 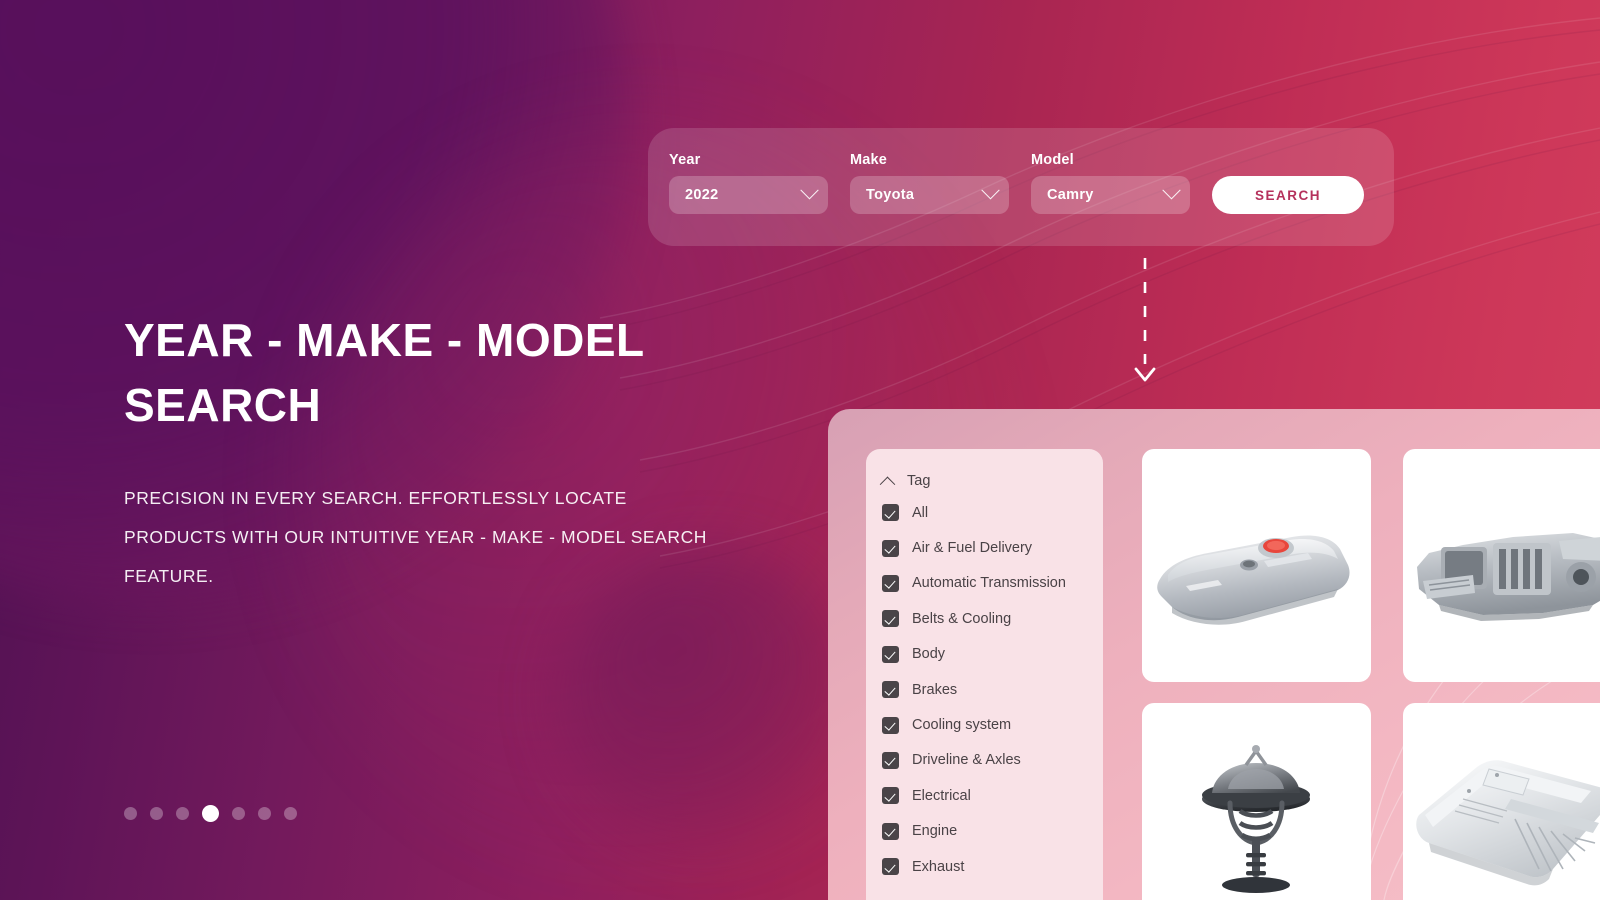 I want to click on thermostat-image, so click(x=1256, y=819).